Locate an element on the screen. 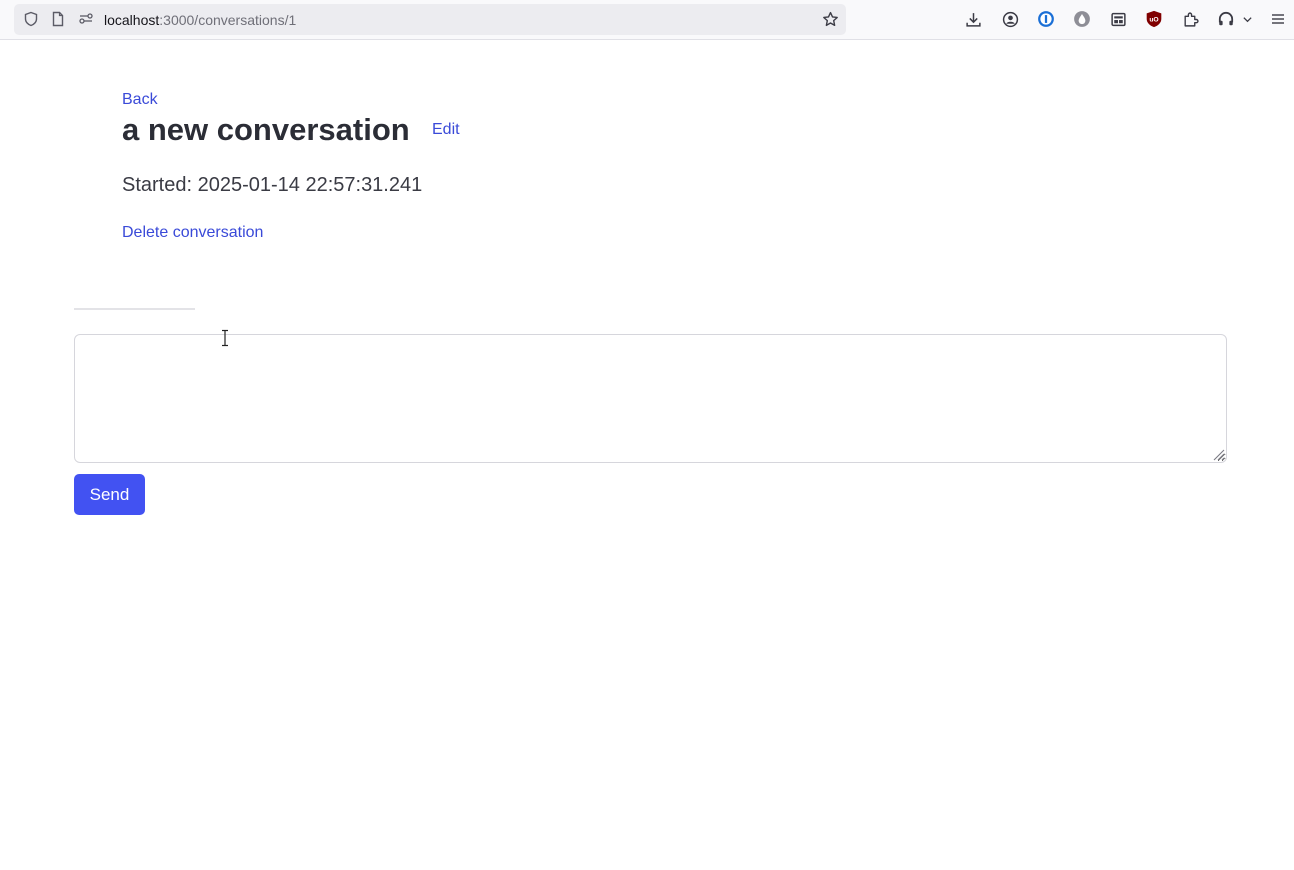  page-icon is located at coordinates (58, 19).